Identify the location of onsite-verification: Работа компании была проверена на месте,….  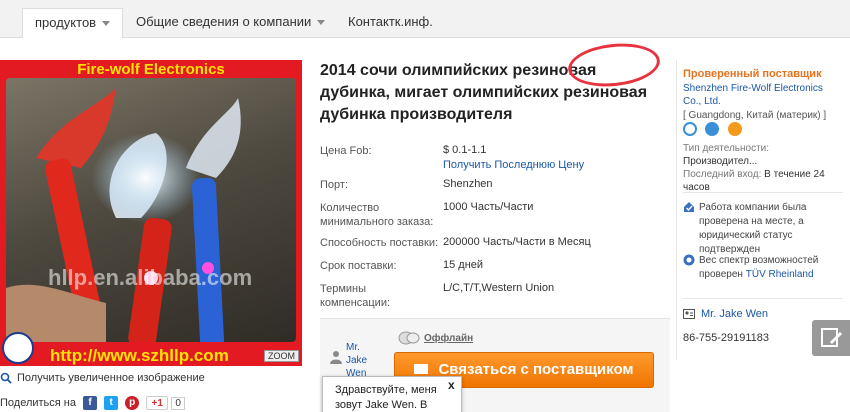
(764, 229).